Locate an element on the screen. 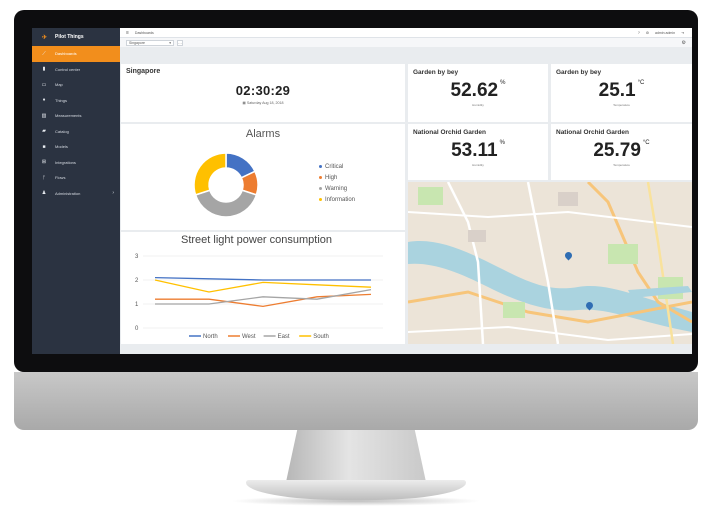  y-tick-label: 2 is located at coordinates (137, 281).